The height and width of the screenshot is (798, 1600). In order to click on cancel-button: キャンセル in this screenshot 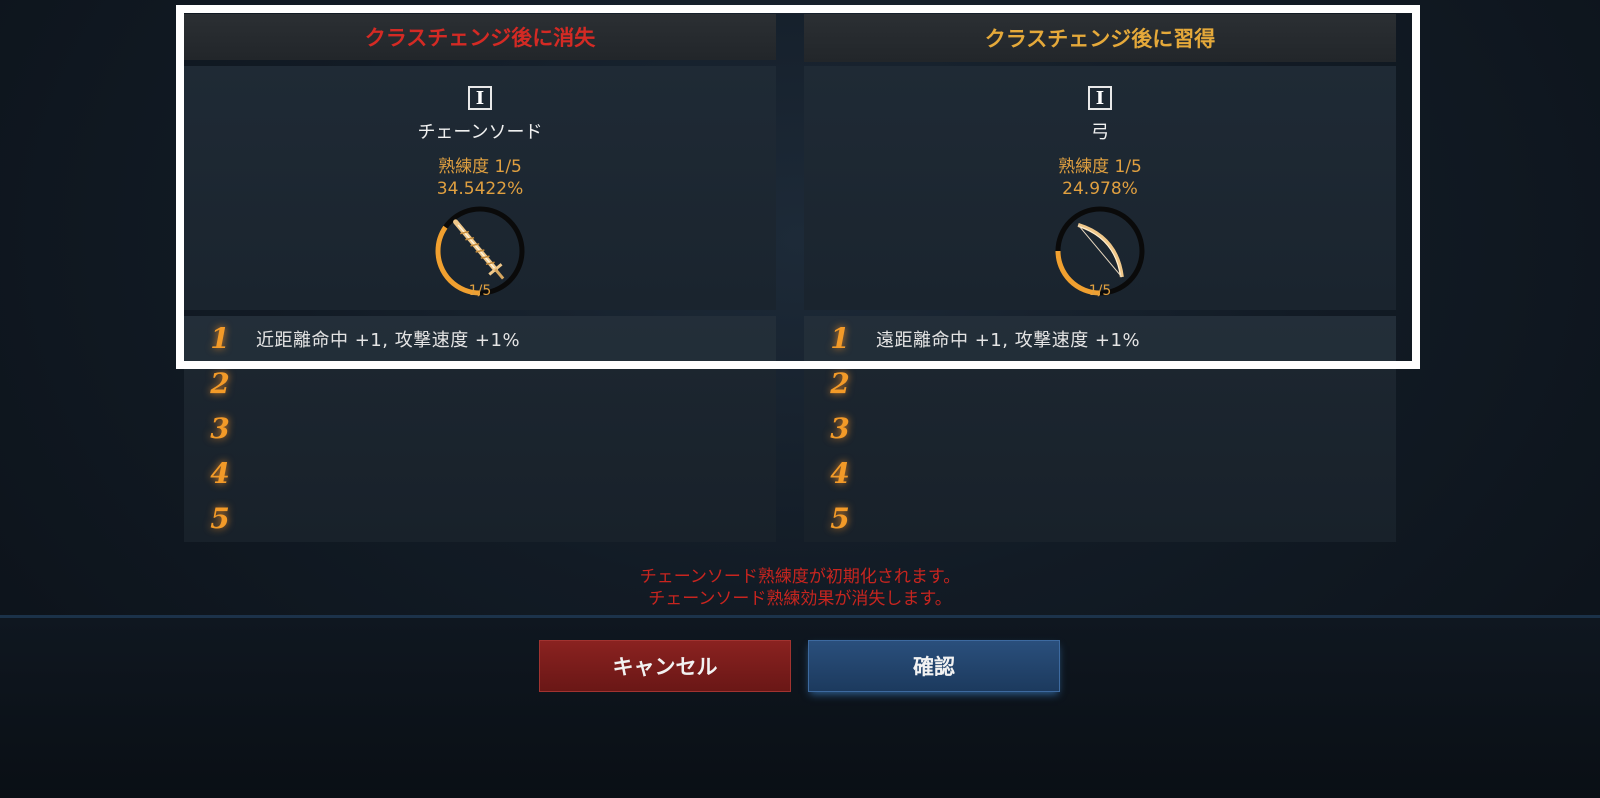, I will do `click(665, 666)`.